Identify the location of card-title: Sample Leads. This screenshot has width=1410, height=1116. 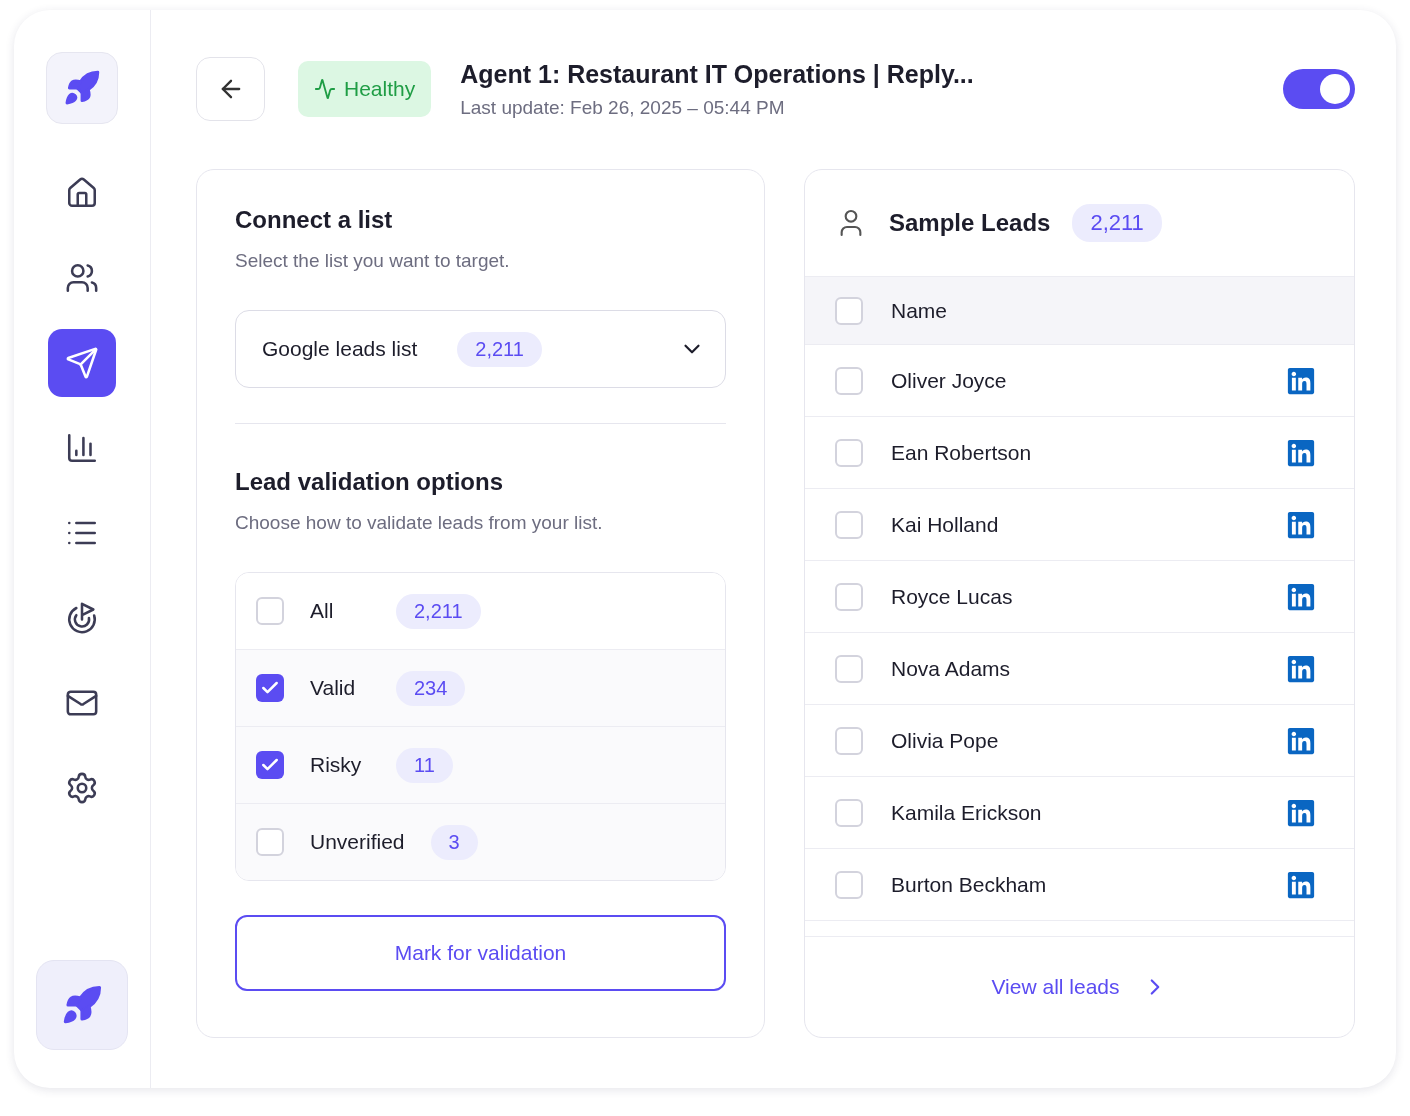
(970, 223).